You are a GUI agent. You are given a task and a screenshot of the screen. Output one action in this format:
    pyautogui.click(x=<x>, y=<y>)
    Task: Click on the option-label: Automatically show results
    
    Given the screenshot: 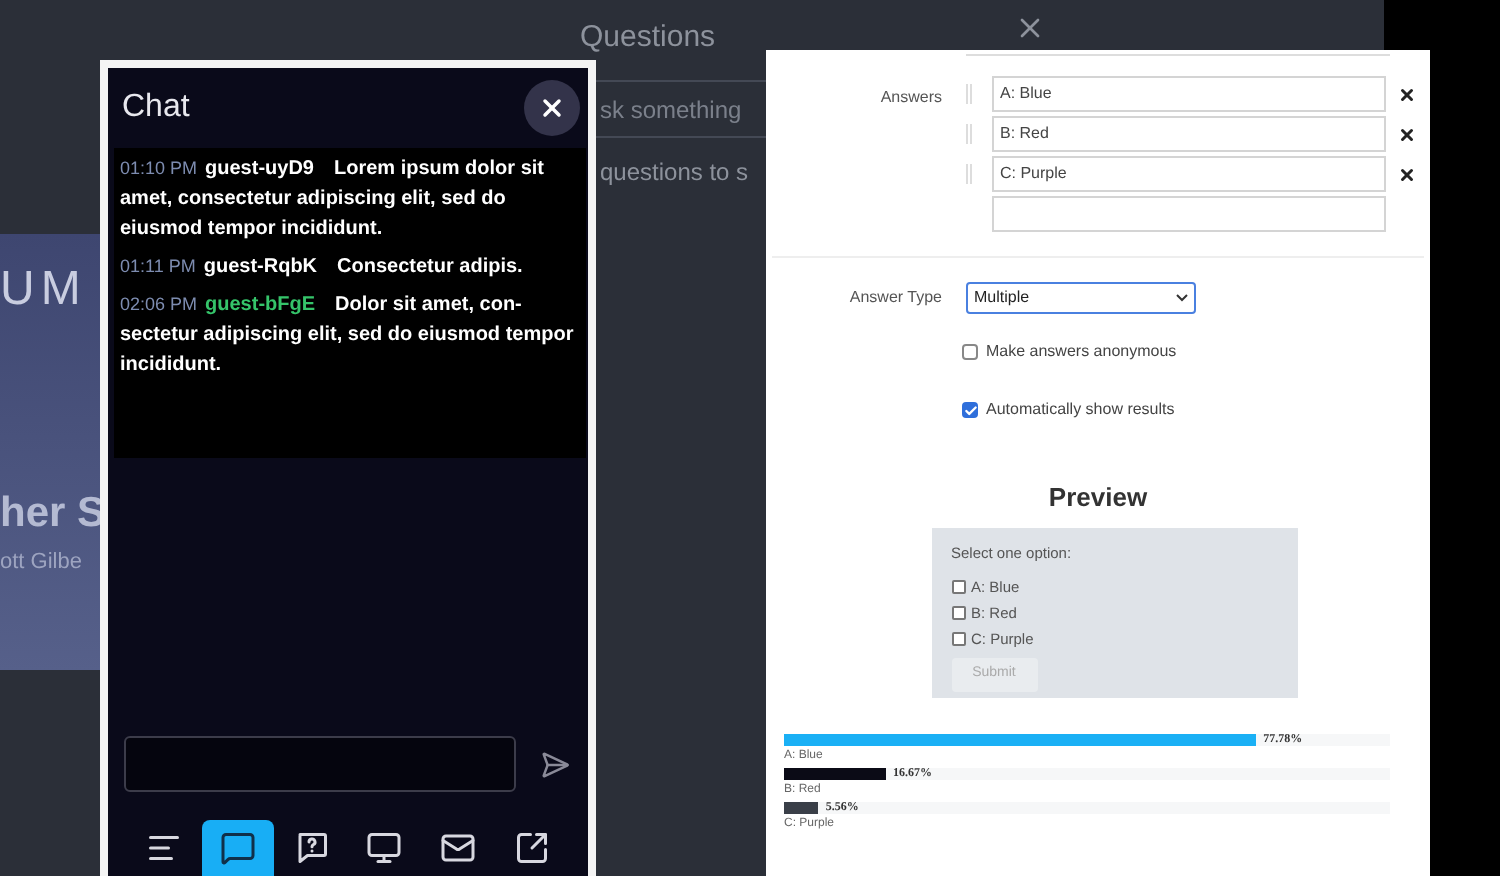 What is the action you would take?
    pyautogui.click(x=1080, y=410)
    